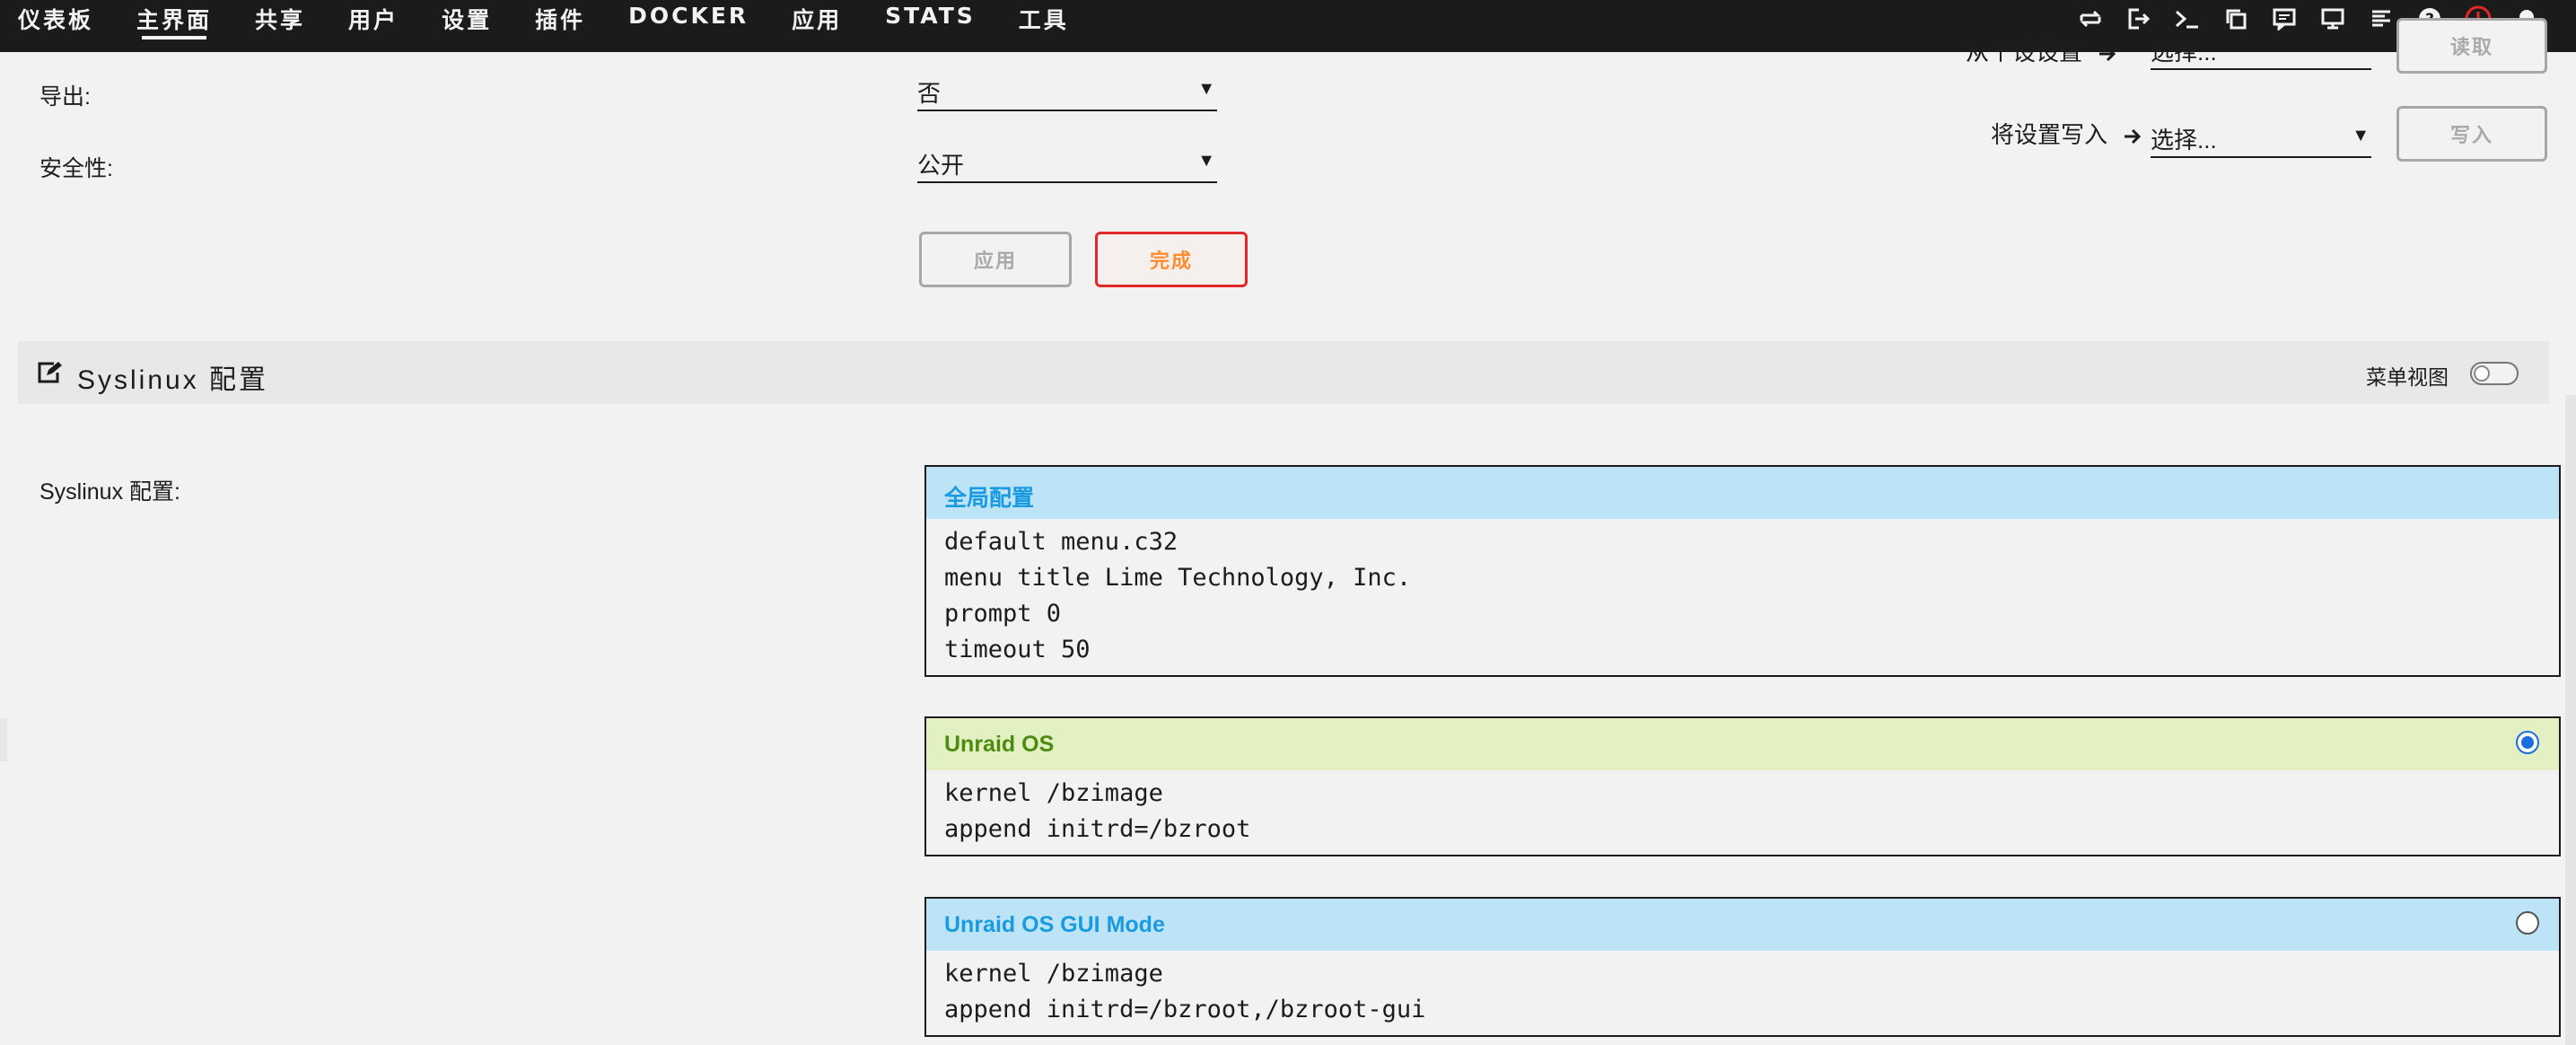 This screenshot has height=1045, width=2576. Describe the element at coordinates (2482, 373) in the screenshot. I see `toggle-knob` at that location.